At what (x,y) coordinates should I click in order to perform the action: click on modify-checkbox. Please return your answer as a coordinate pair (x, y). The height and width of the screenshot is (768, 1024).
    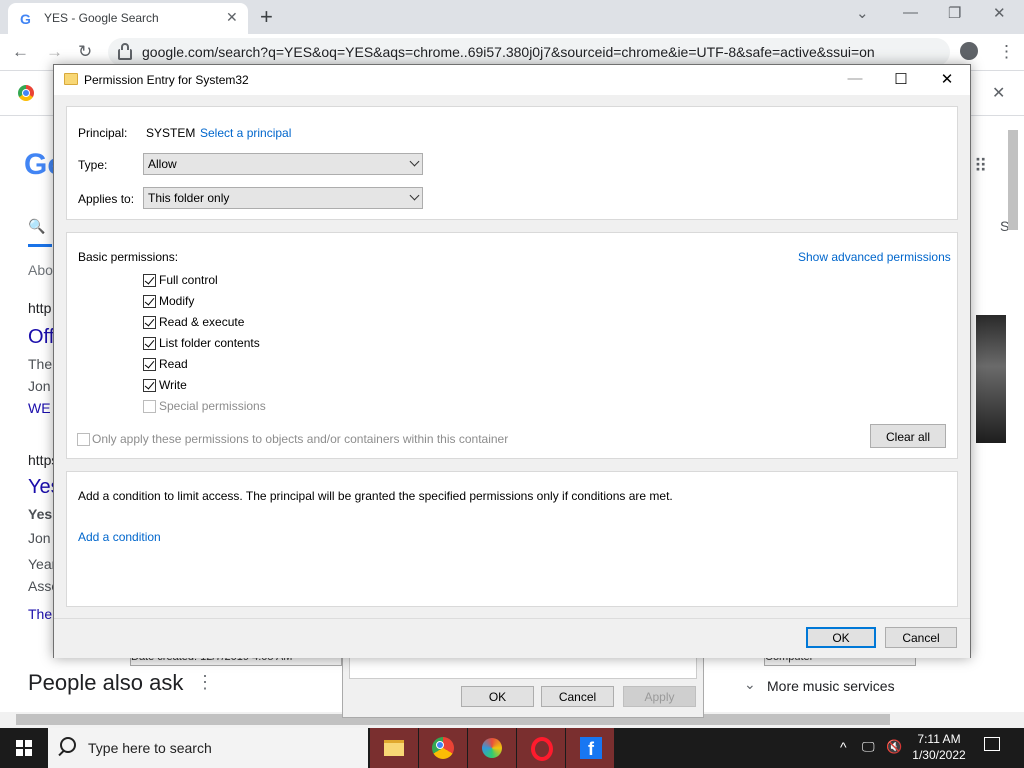
    Looking at the image, I should click on (149, 301).